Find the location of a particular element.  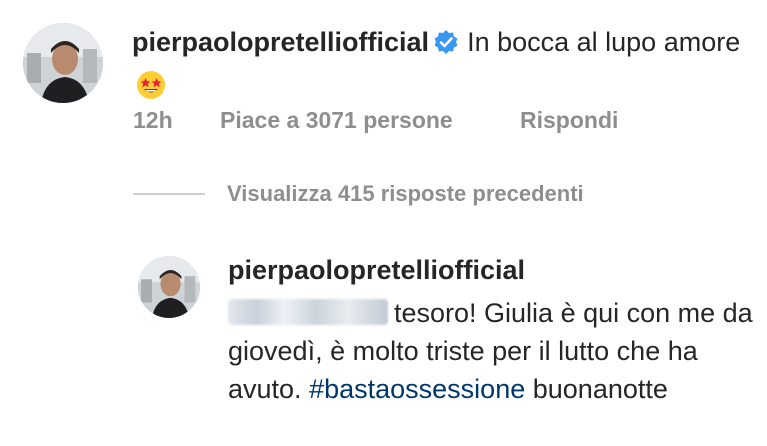

comment-timestamp: 12h is located at coordinates (153, 120).